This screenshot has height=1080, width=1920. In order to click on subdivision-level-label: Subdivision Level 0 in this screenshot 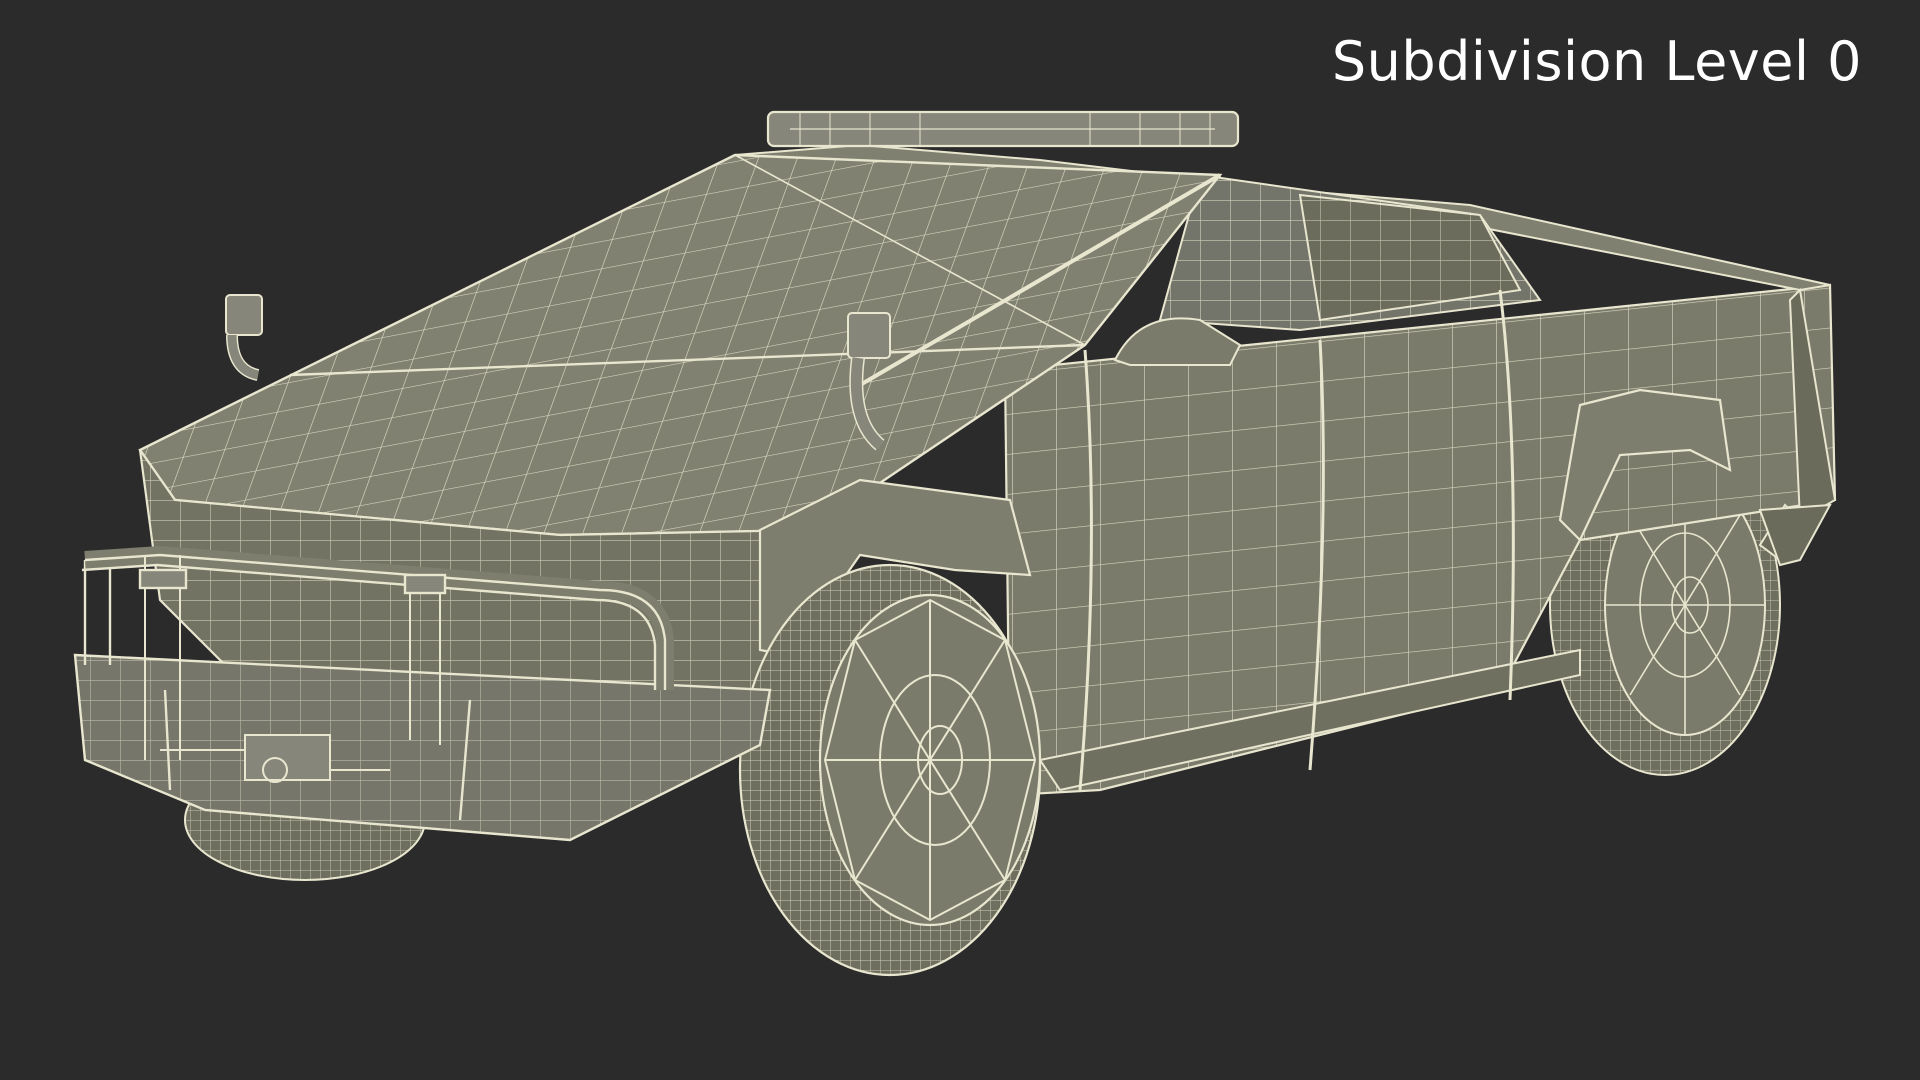, I will do `click(1596, 61)`.